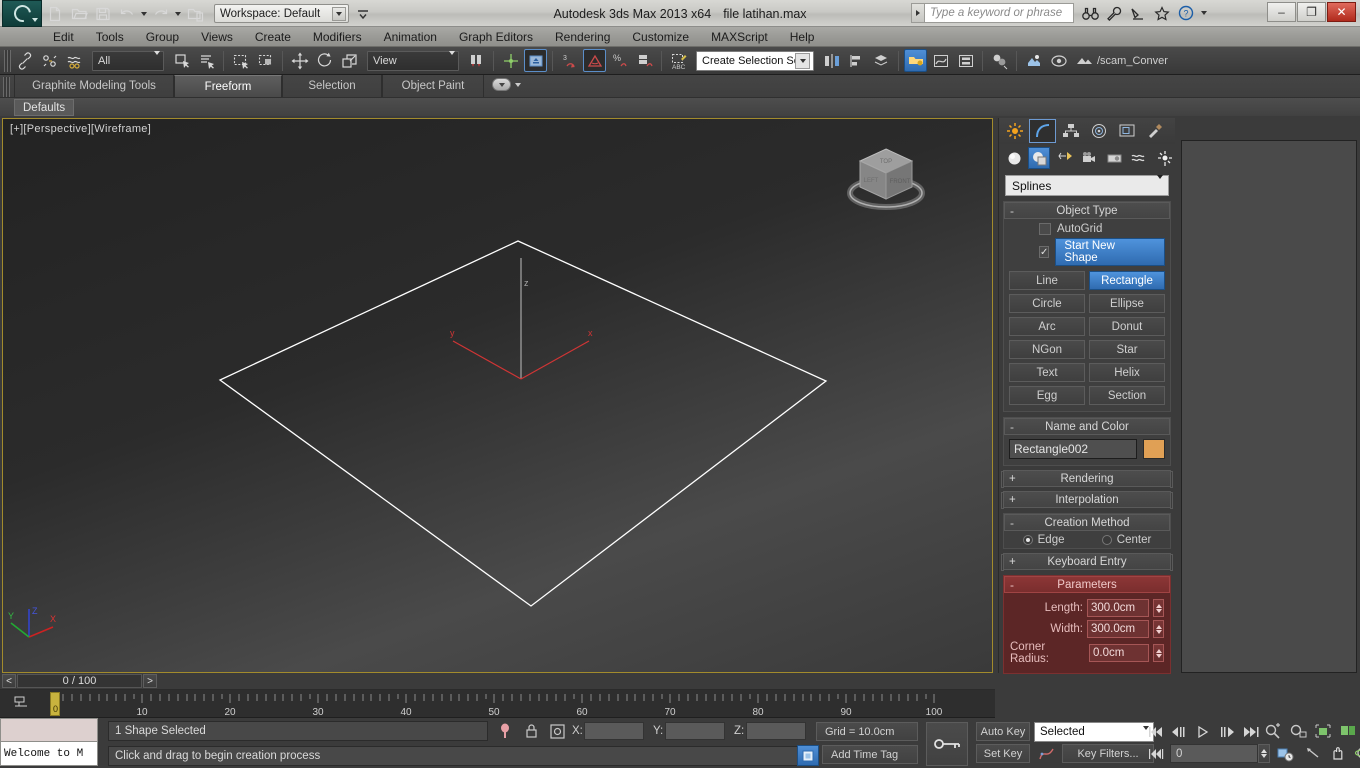 The height and width of the screenshot is (768, 1360). What do you see at coordinates (1323, 731) in the screenshot?
I see `zoom-extents-button` at bounding box center [1323, 731].